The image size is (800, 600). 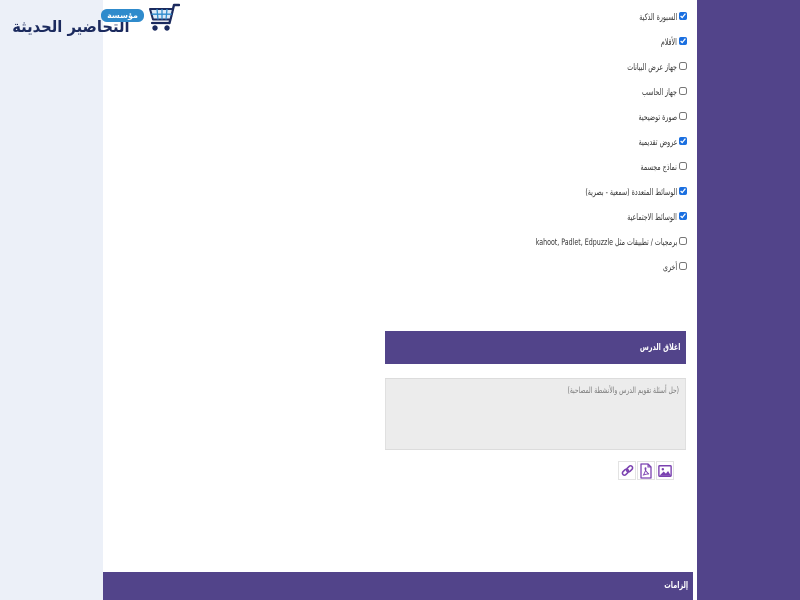 What do you see at coordinates (163, 17) in the screenshot?
I see `shopping-cart-icon` at bounding box center [163, 17].